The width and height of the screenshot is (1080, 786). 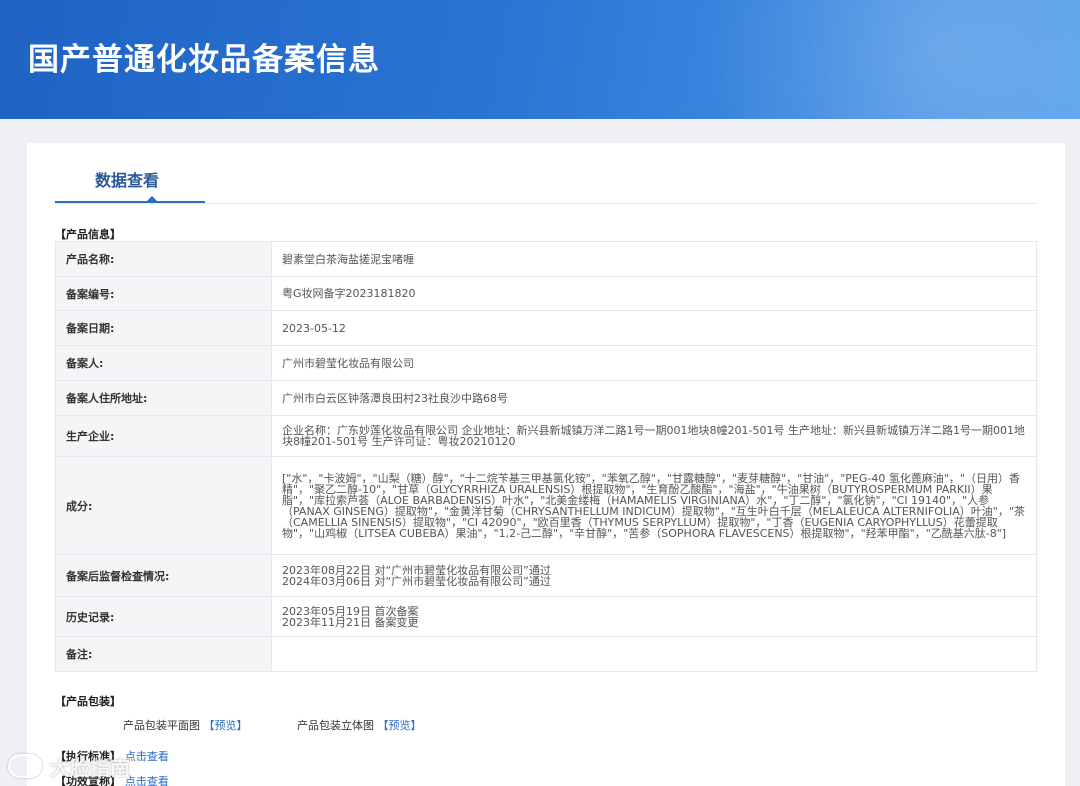 What do you see at coordinates (654, 616) in the screenshot?
I see `history-value: 2023年05月19日 首次备案 2023年11月21日 备案变更` at bounding box center [654, 616].